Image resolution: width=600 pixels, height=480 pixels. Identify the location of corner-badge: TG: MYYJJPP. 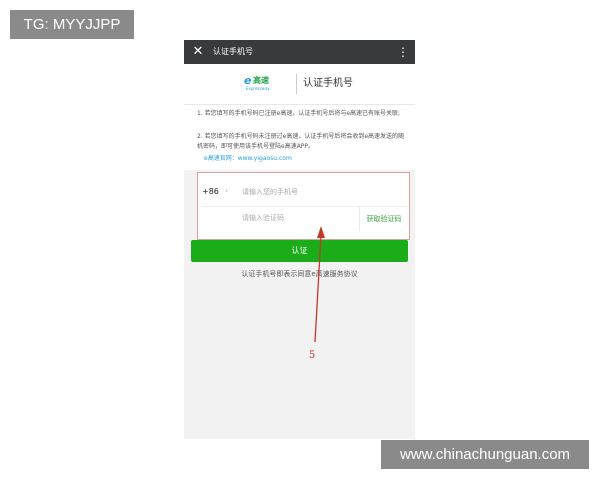
(72, 24).